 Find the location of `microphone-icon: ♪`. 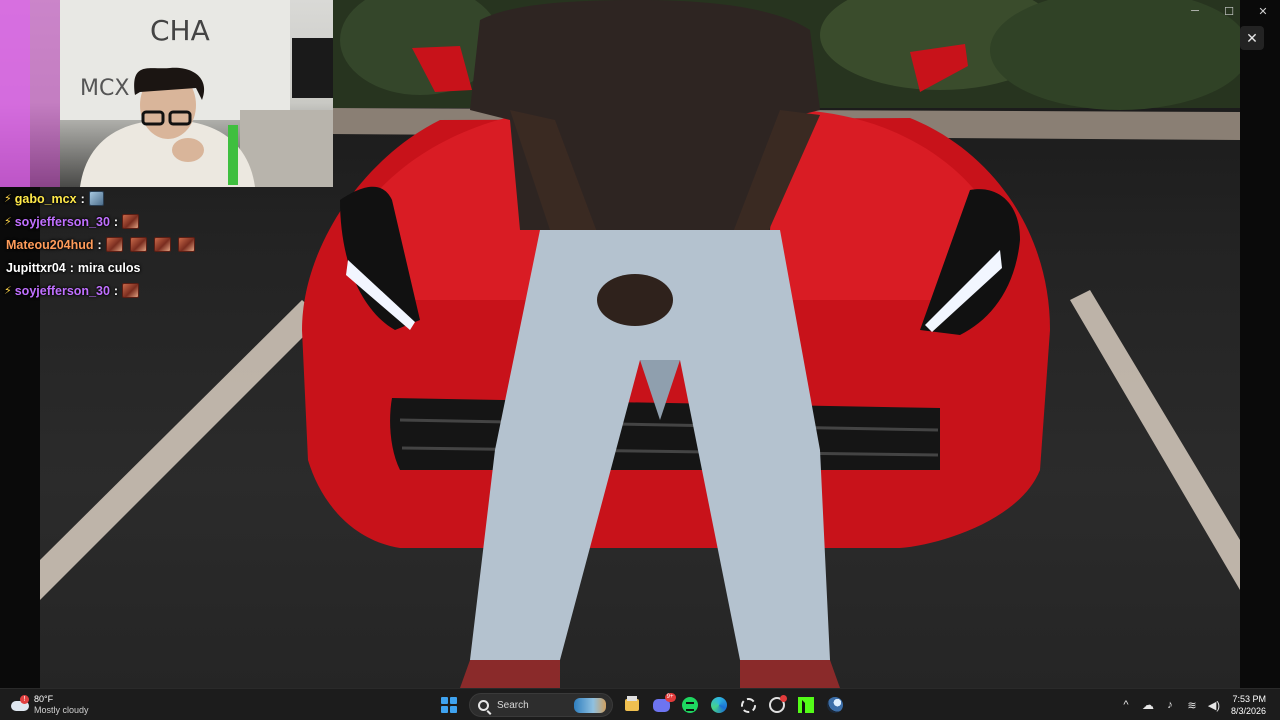

microphone-icon: ♪ is located at coordinates (1170, 705).